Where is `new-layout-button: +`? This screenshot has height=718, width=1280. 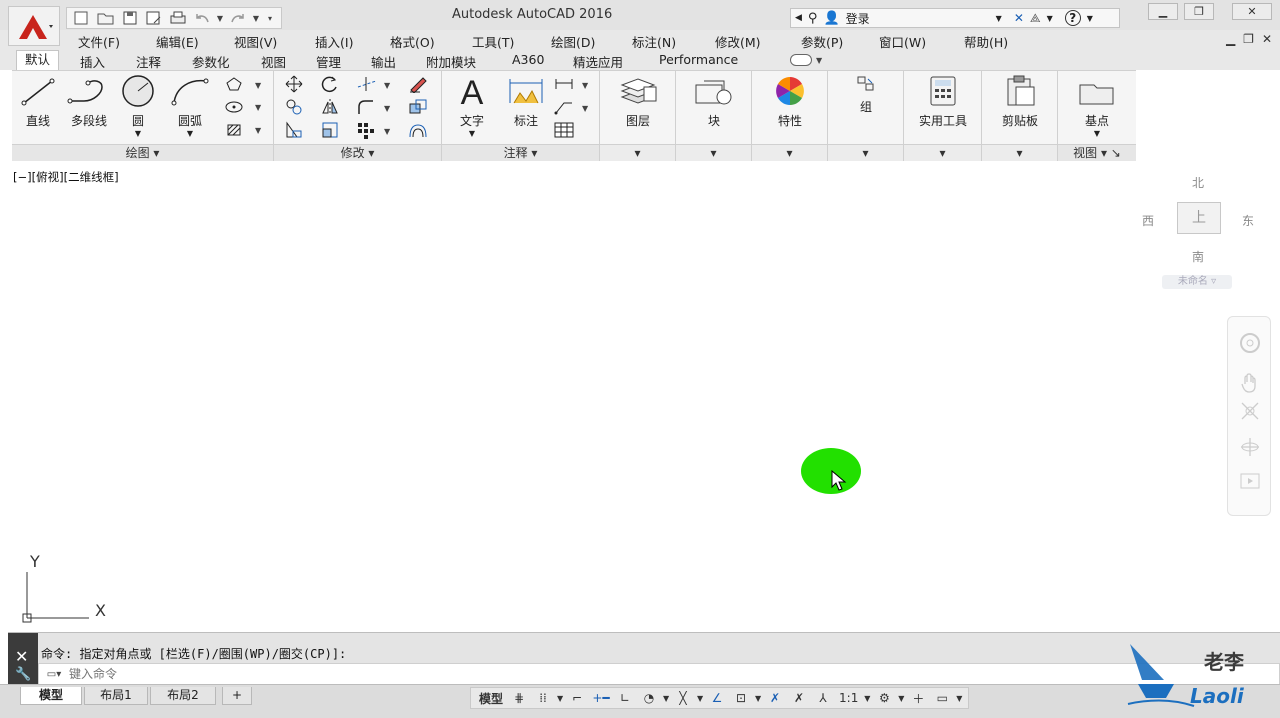
new-layout-button: + is located at coordinates (237, 696).